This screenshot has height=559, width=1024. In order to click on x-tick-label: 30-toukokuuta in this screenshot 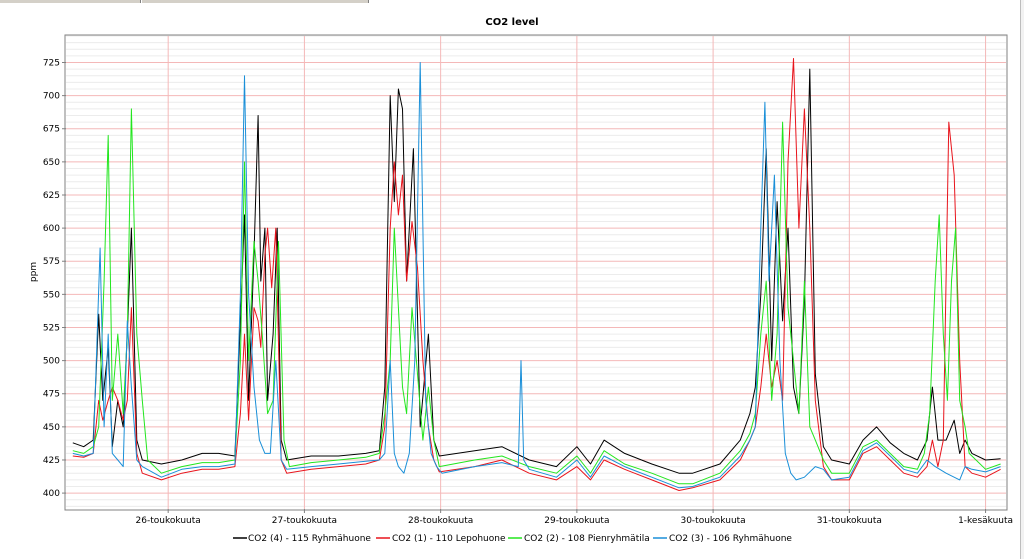, I will do `click(712, 521)`.